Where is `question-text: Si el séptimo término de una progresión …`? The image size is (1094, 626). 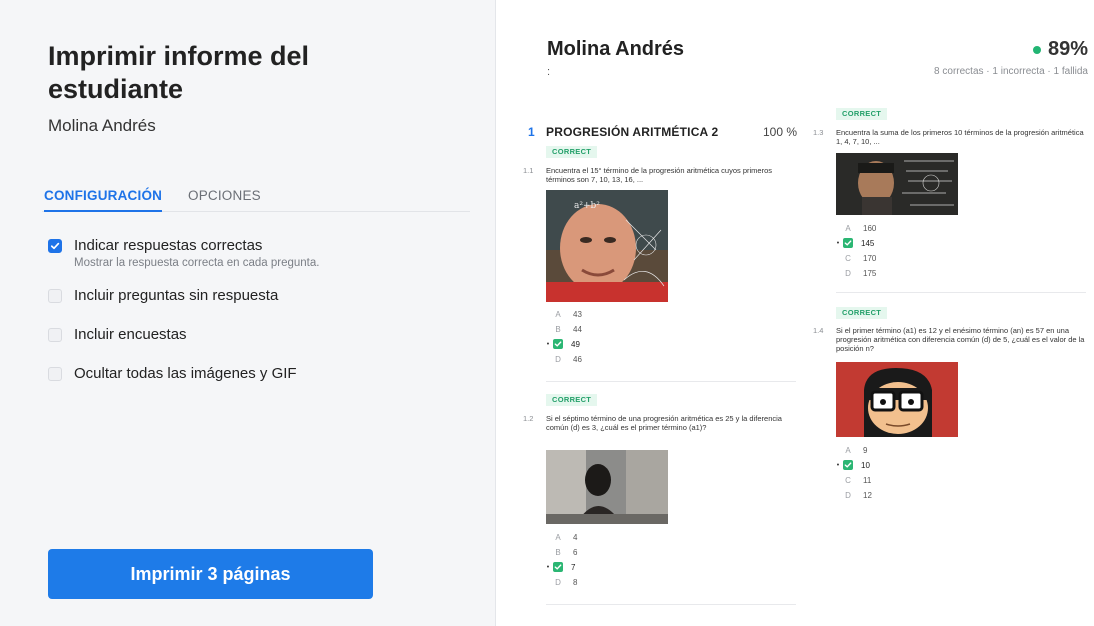 question-text: Si el séptimo término de una progresión … is located at coordinates (664, 423).